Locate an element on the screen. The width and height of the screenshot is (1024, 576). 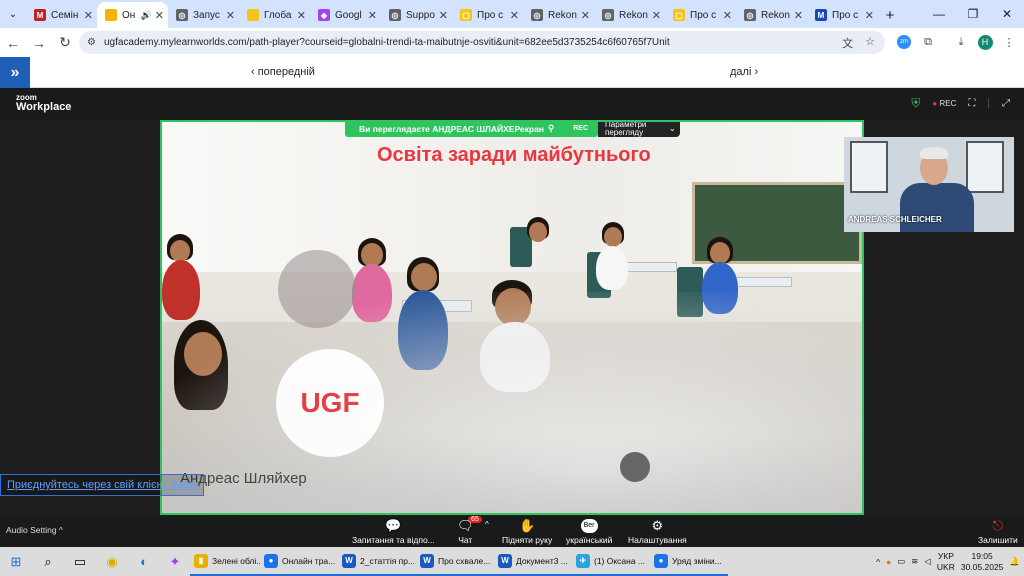
previous-unit-link: ‹ попередній is located at coordinates (283, 72).